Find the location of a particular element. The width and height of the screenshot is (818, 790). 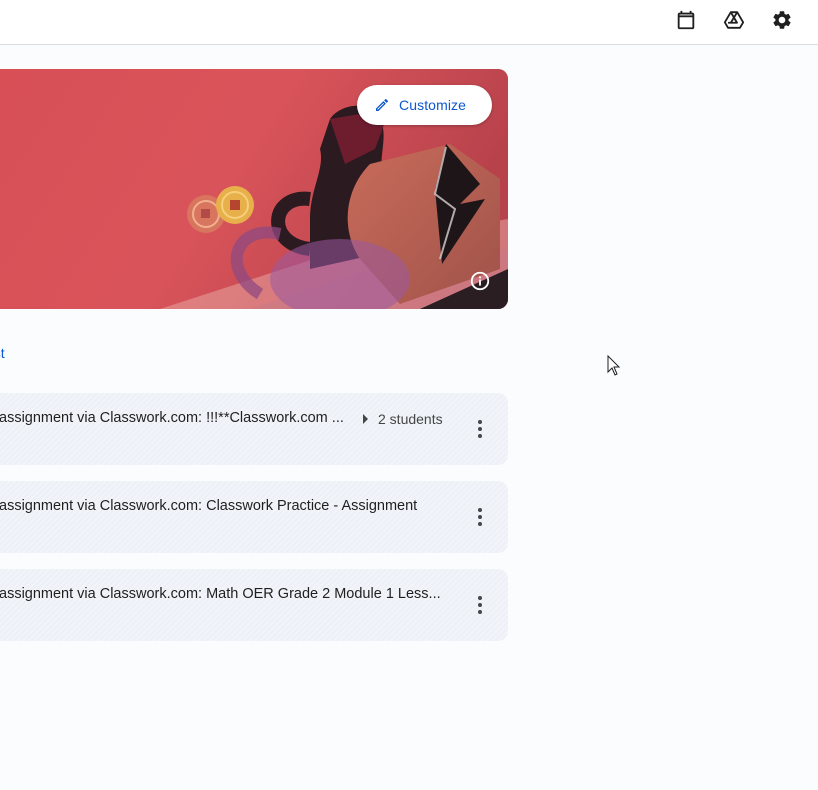

student-count: 2 students is located at coordinates (403, 419).